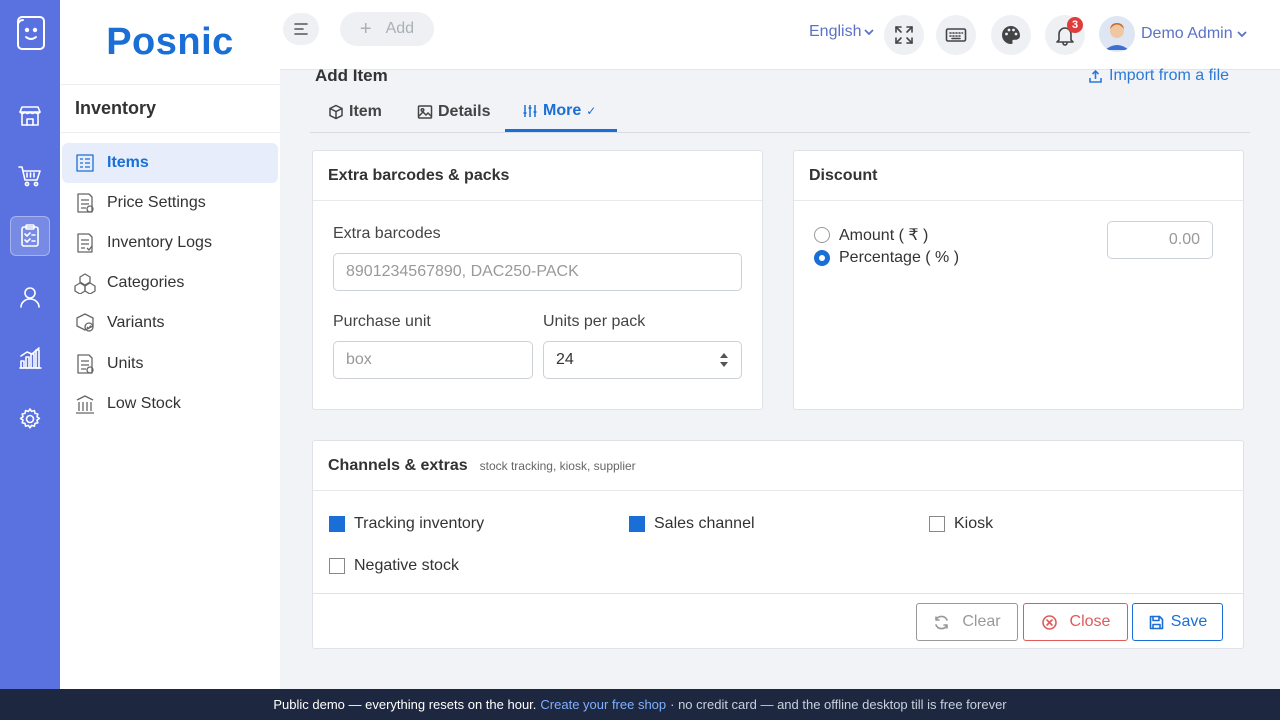 This screenshot has height=720, width=1280. I want to click on sidebar-item-low-stock: Low Stock, so click(170, 404).